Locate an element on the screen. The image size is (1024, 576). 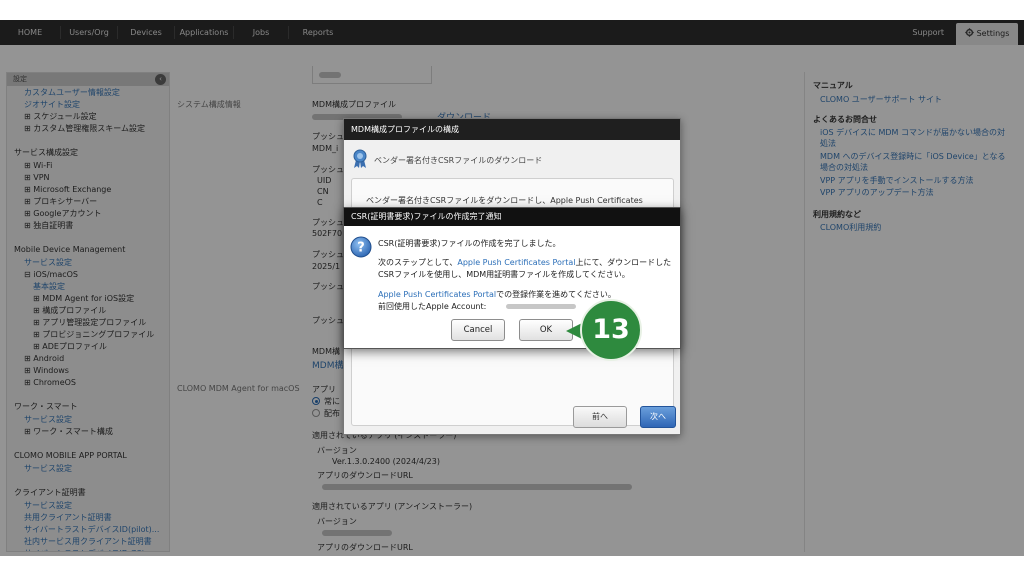
ribbon-badge-icon is located at coordinates (360, 158).